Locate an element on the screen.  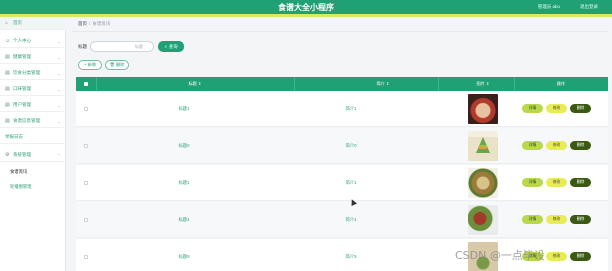
chevron-up-icon: ⌃ is located at coordinates (59, 155).